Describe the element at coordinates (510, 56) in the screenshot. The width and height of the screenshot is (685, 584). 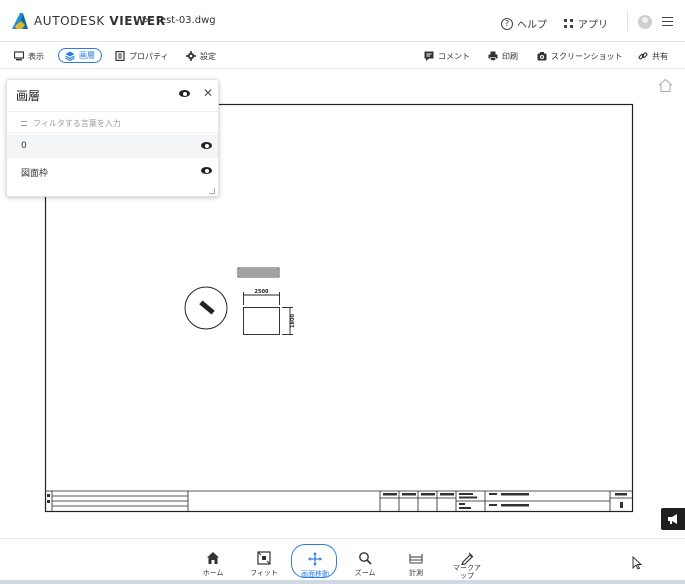
I see `toolbar-print-label: 印刷` at that location.